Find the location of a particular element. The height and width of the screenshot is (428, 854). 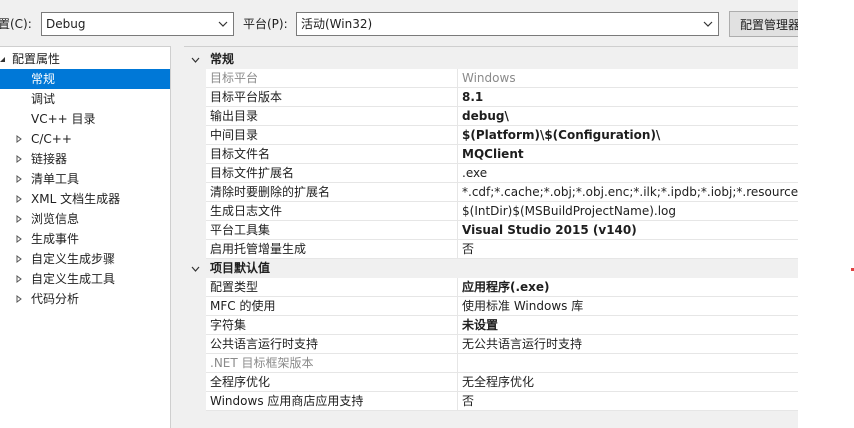

property-name-cell: 启用托管增量生成 is located at coordinates (332, 249).